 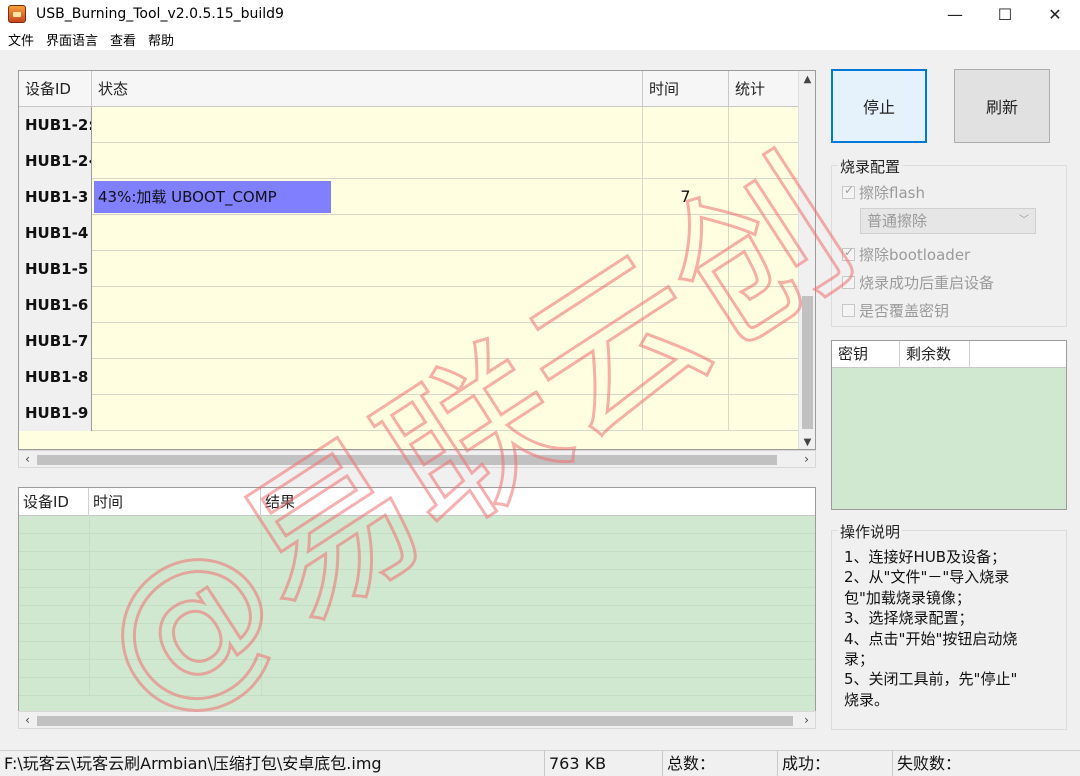 What do you see at coordinates (55, 305) in the screenshot?
I see `device-id-cell: HUB1-6` at bounding box center [55, 305].